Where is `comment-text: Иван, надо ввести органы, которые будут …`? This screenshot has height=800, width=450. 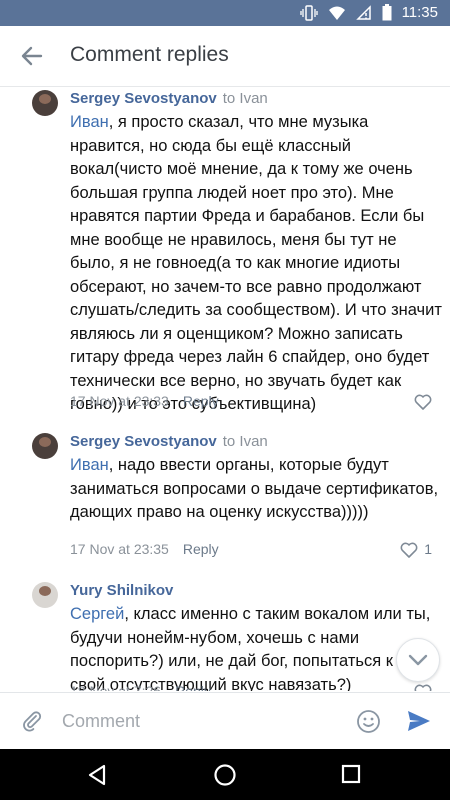
comment-text: Иван, надо ввести органы, которые будут … is located at coordinates (256, 489).